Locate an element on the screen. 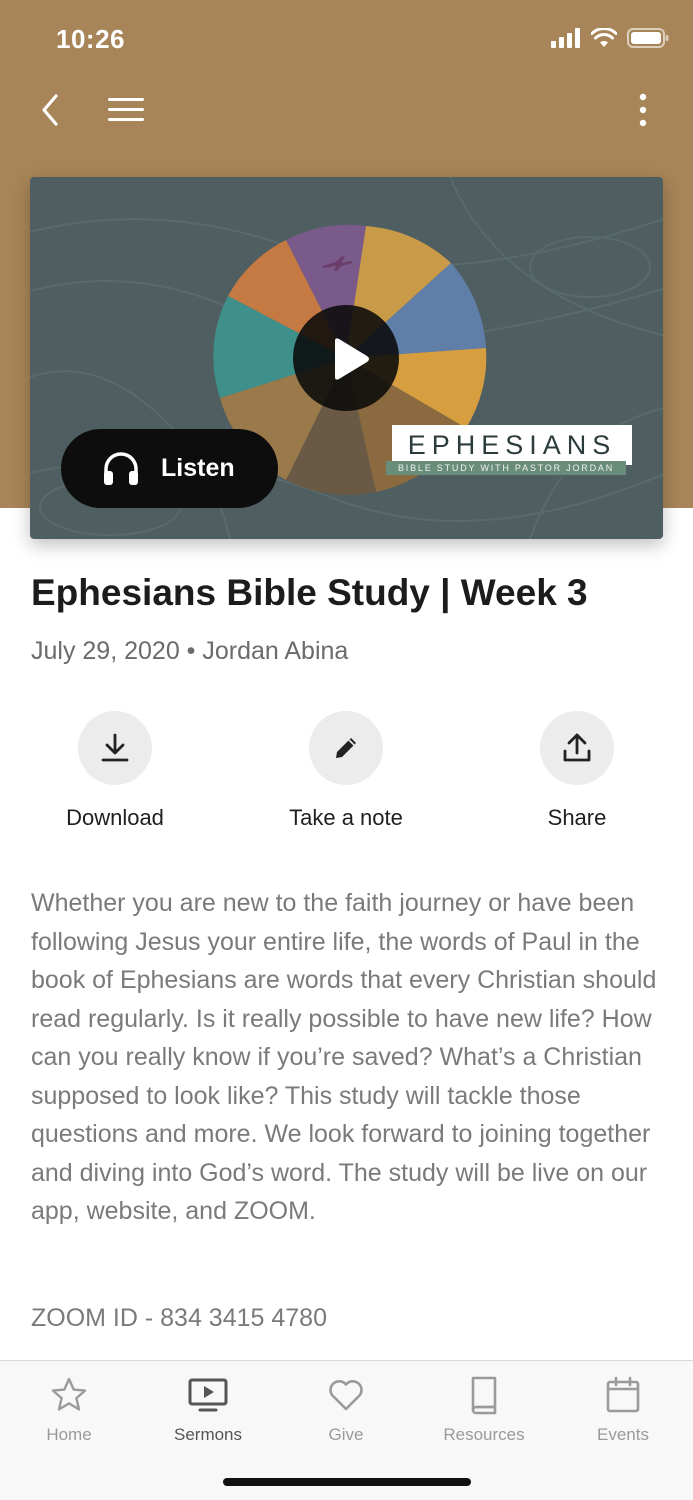 The width and height of the screenshot is (693, 1500). sermon-title: Ephesians Bible Study | Week 3 is located at coordinates (309, 592).